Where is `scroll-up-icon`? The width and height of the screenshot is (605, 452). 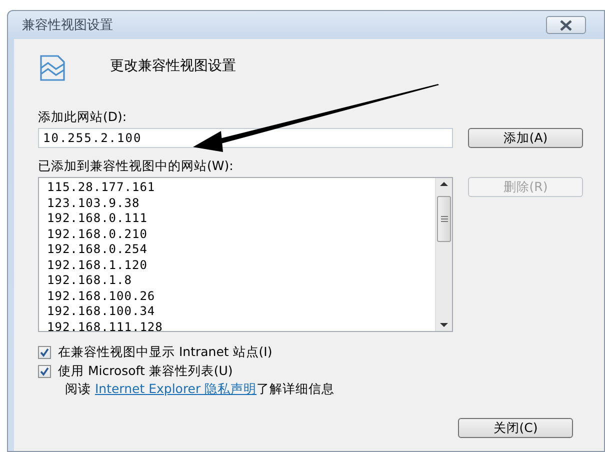
scroll-up-icon is located at coordinates (444, 183).